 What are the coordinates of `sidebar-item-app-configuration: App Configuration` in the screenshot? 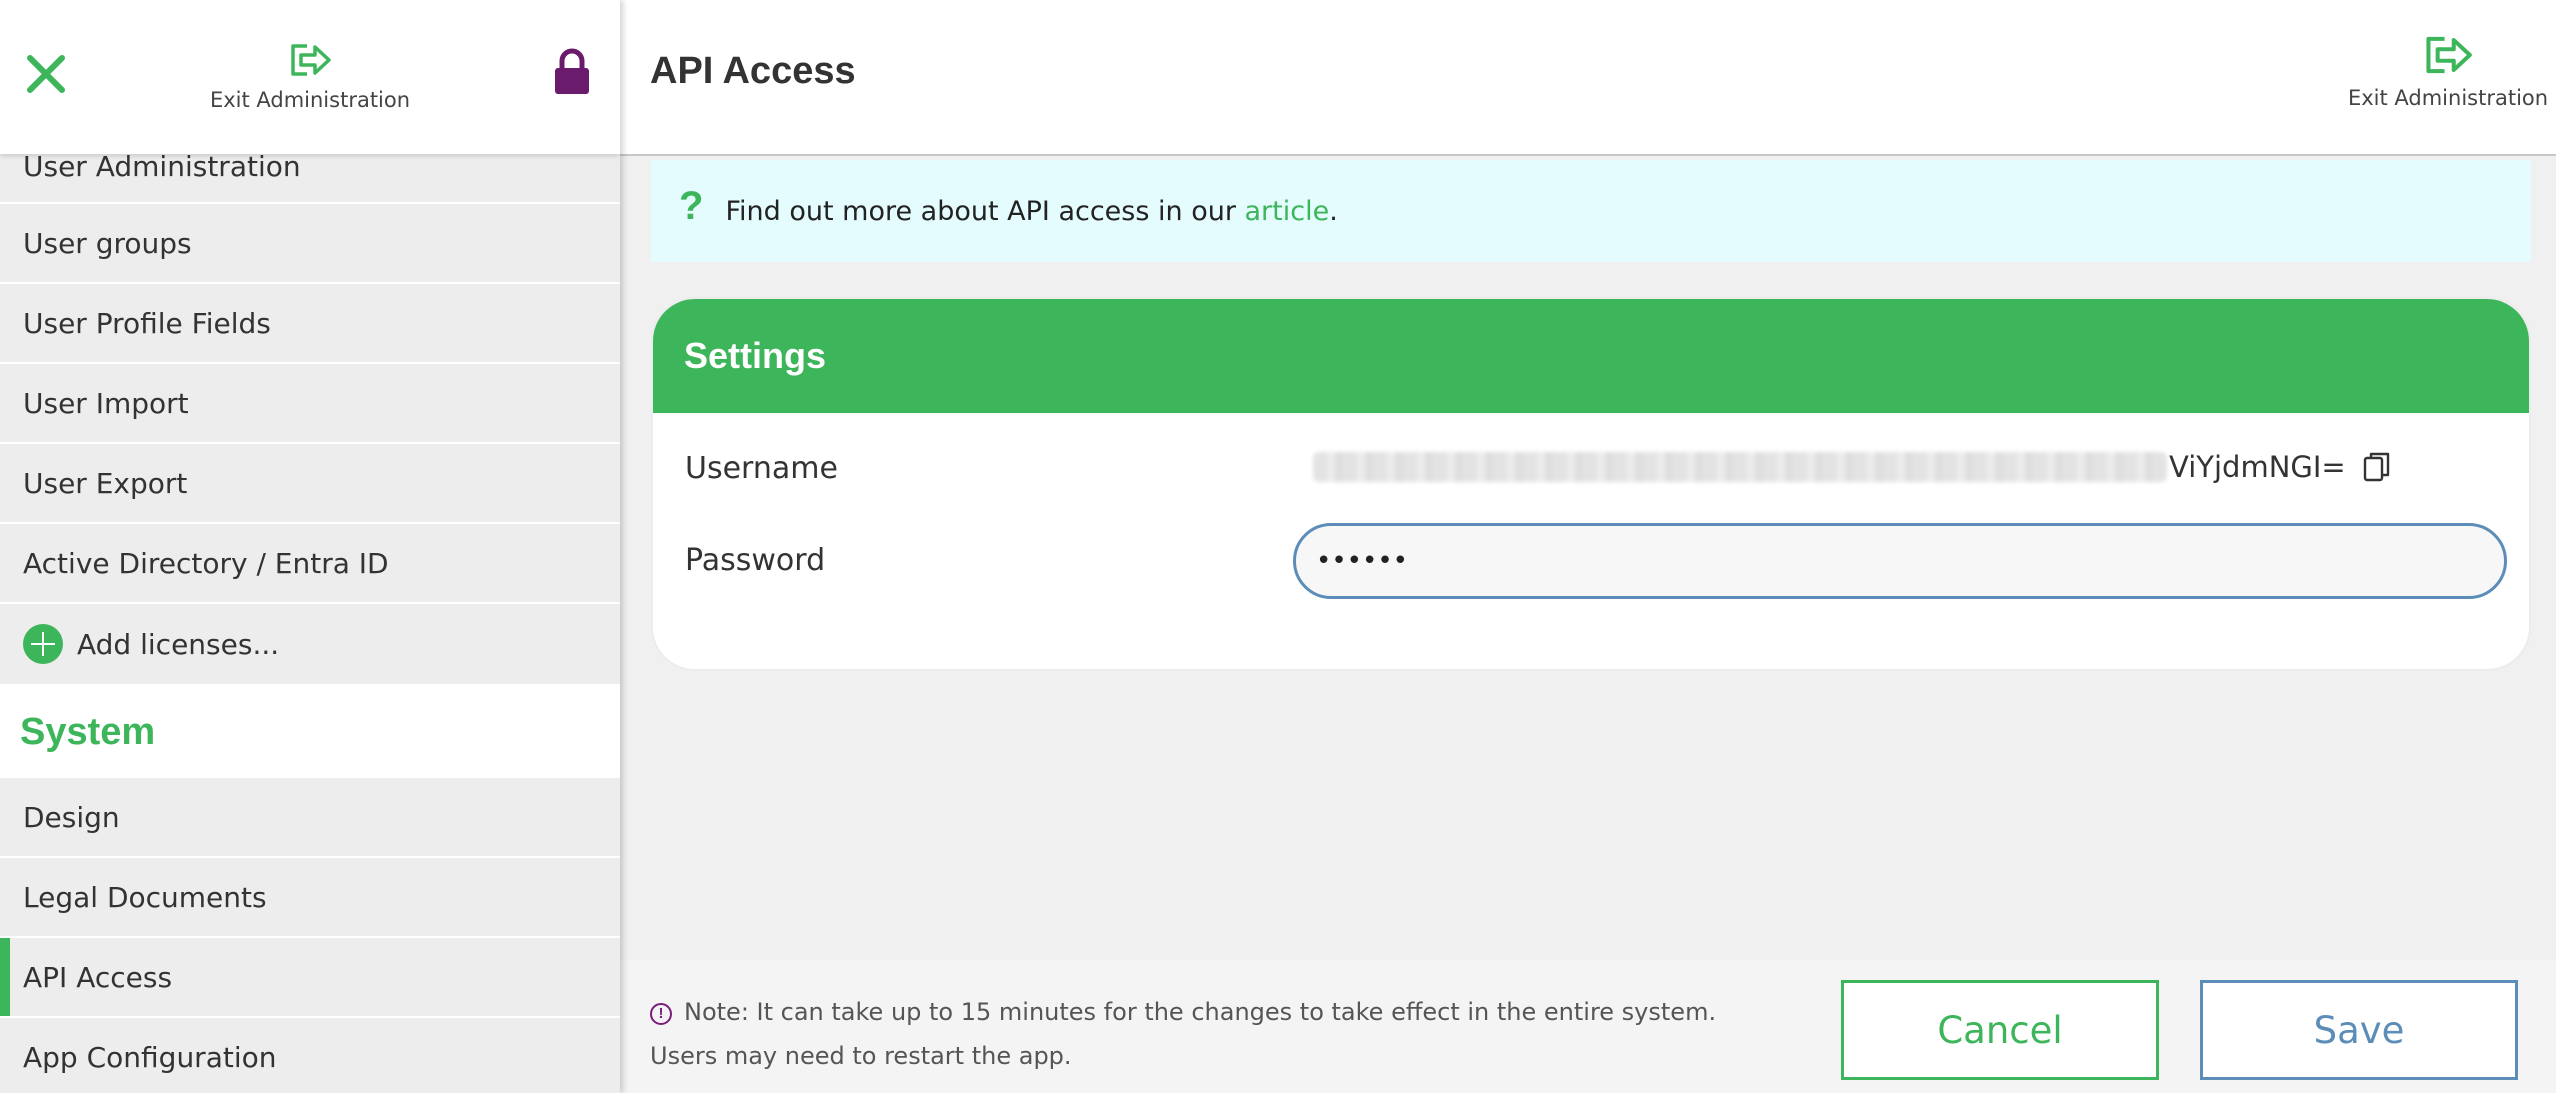 It's located at (310, 1055).